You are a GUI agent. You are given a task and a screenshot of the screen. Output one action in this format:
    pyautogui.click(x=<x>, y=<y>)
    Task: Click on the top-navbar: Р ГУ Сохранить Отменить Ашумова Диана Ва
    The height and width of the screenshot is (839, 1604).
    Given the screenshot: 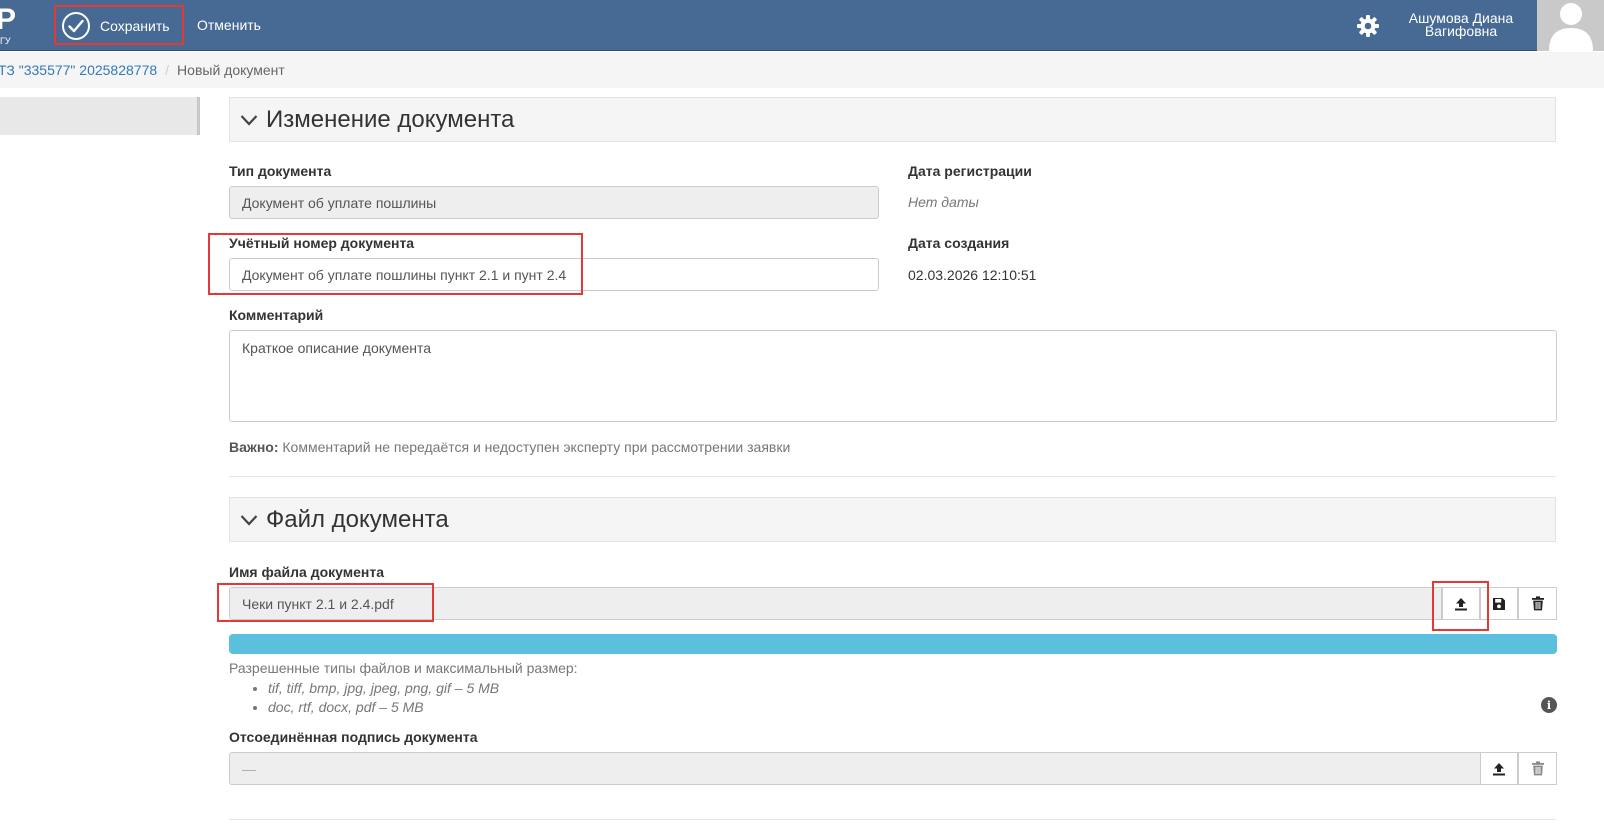 What is the action you would take?
    pyautogui.click(x=802, y=25)
    